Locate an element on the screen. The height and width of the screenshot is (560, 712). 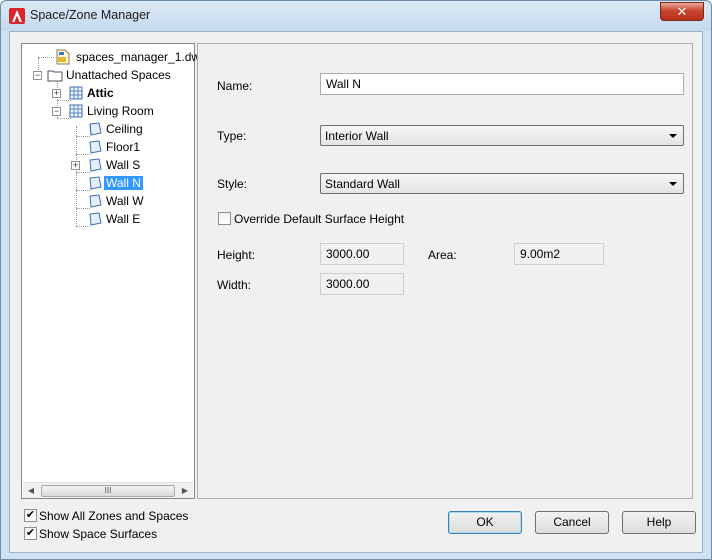
close-button: ✕ is located at coordinates (682, 11).